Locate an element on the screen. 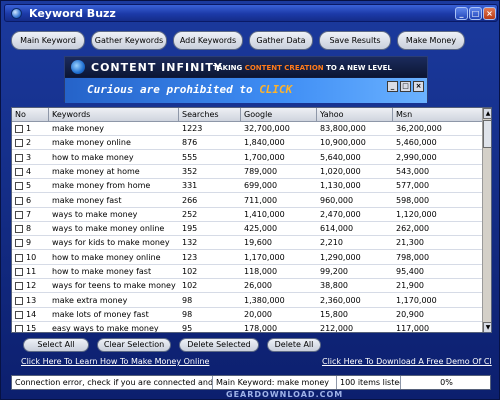 The image size is (500, 400). column-header-google: Google is located at coordinates (279, 115).